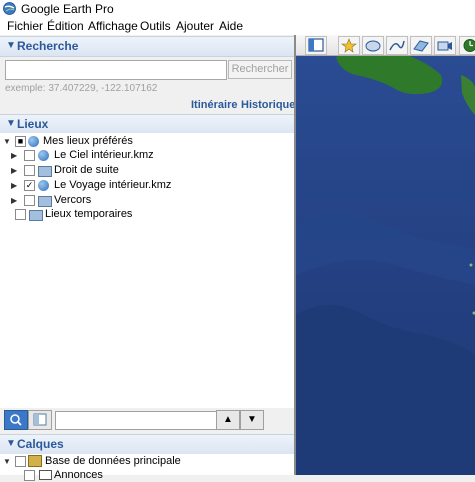 Image resolution: width=475 pixels, height=482 pixels. I want to click on menu-ajouter: Ajouter, so click(195, 26).